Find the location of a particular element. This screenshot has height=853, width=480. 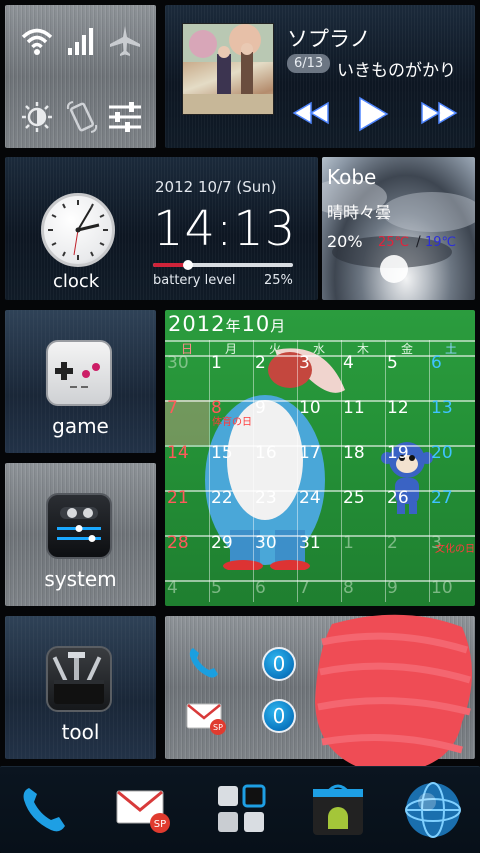

game-controller-icon is located at coordinates (79, 373).